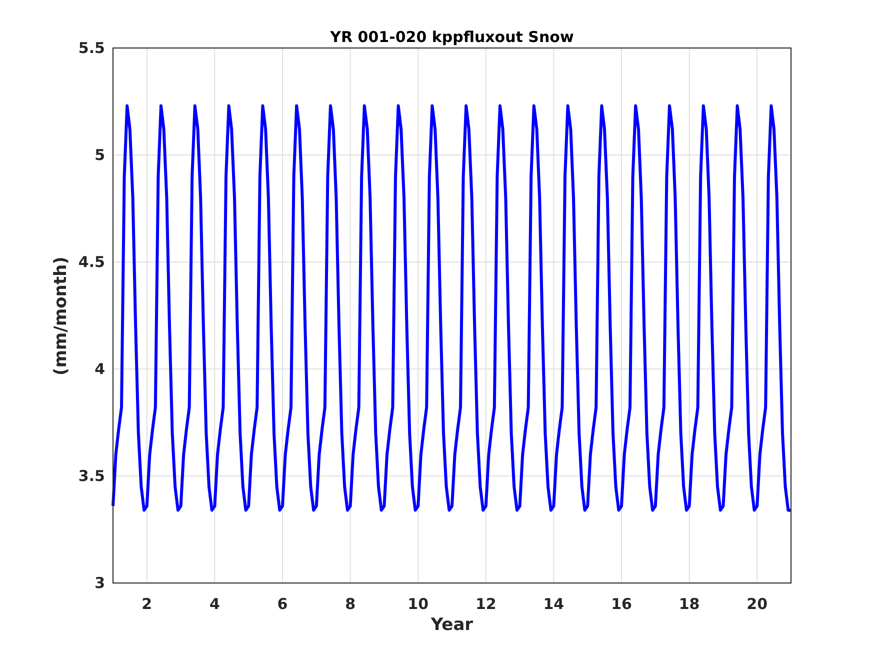  Describe the element at coordinates (485, 604) in the screenshot. I see `x-tick-label: 12` at that location.